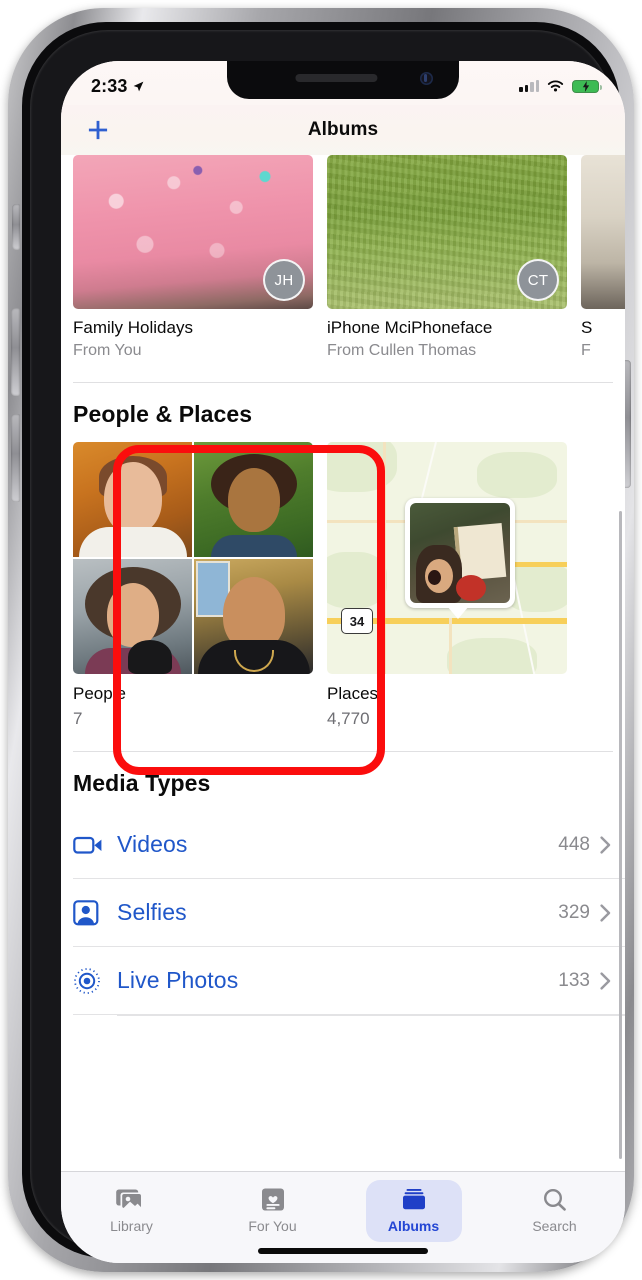  I want to click on people-count: 7, so click(78, 718).